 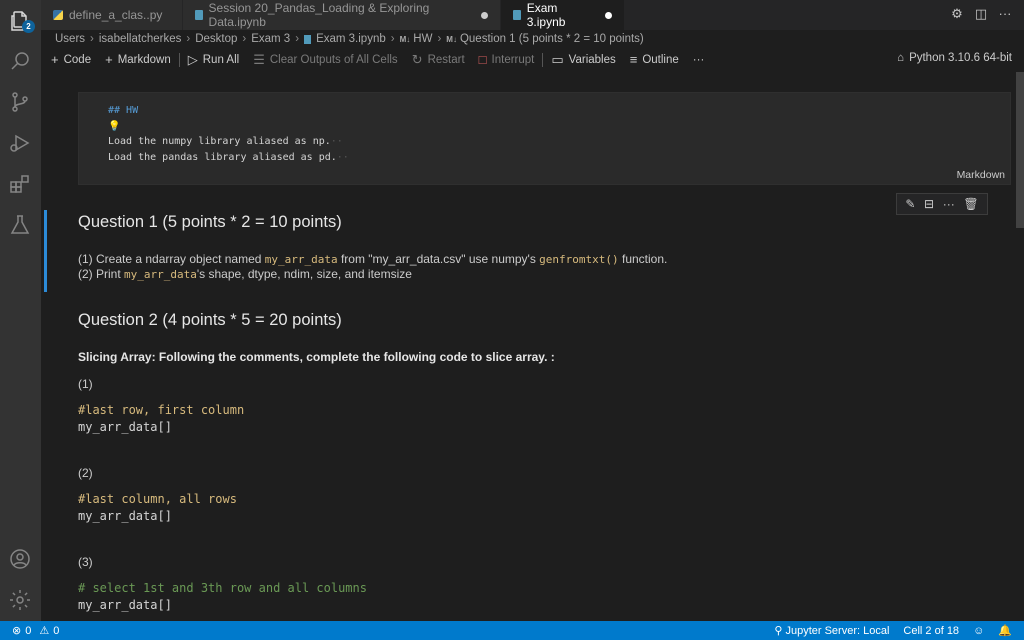 What do you see at coordinates (557, 59) in the screenshot?
I see `variables-icon: ▭` at bounding box center [557, 59].